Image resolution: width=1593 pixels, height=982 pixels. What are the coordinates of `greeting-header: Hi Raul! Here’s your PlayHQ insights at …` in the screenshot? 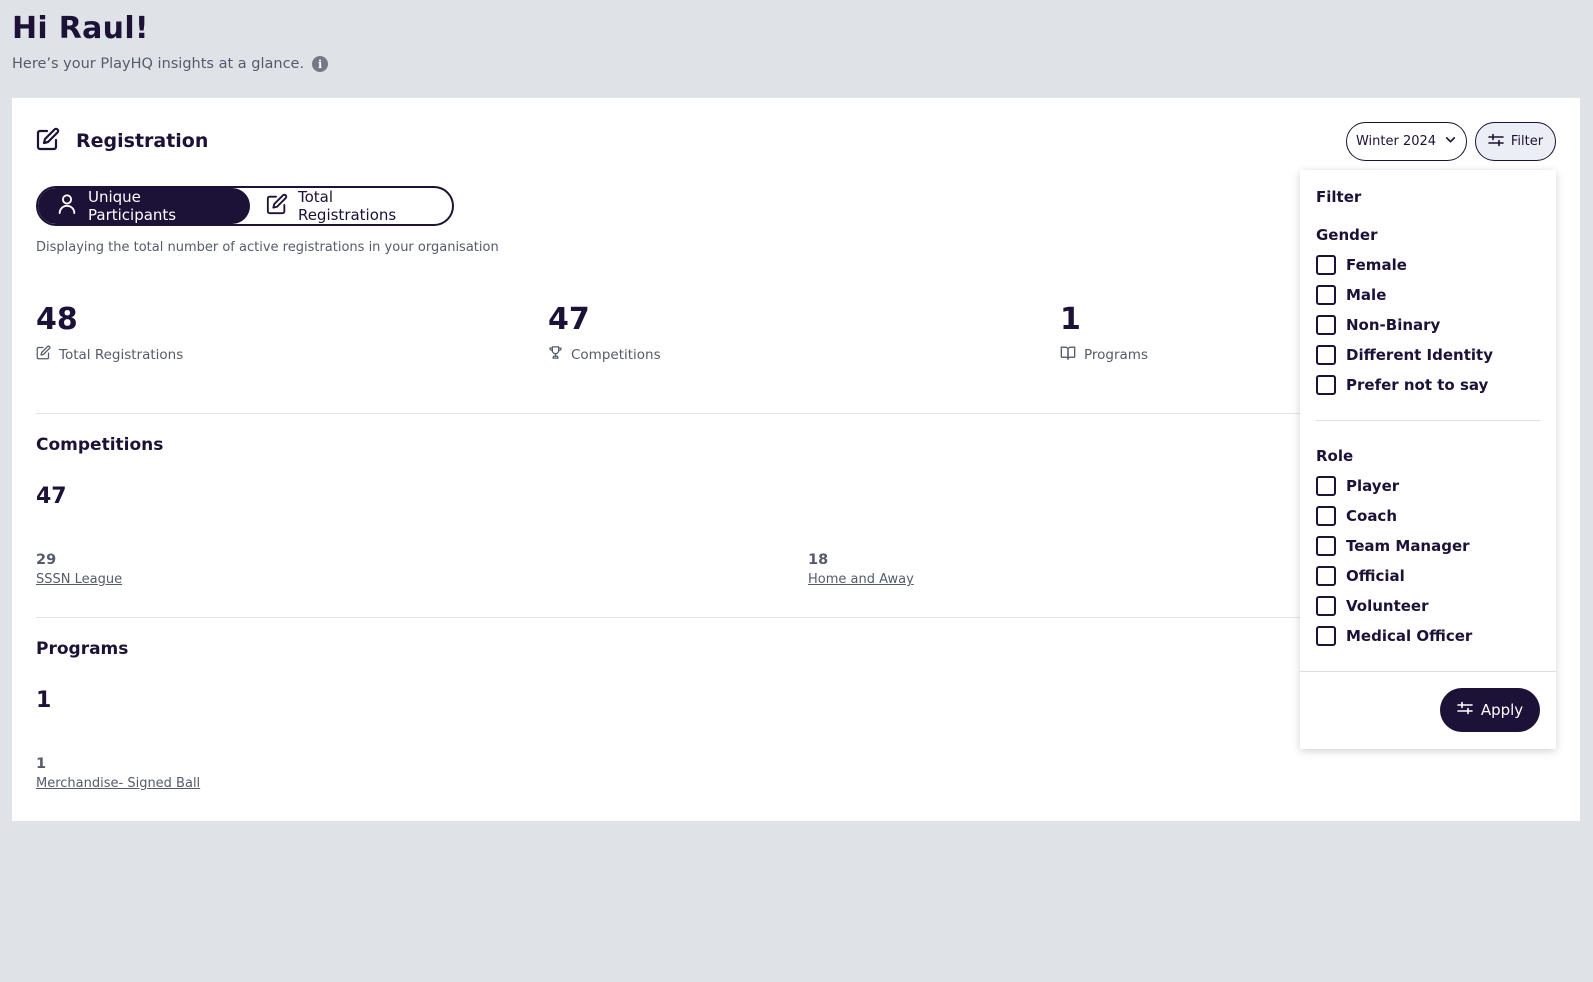 It's located at (170, 41).